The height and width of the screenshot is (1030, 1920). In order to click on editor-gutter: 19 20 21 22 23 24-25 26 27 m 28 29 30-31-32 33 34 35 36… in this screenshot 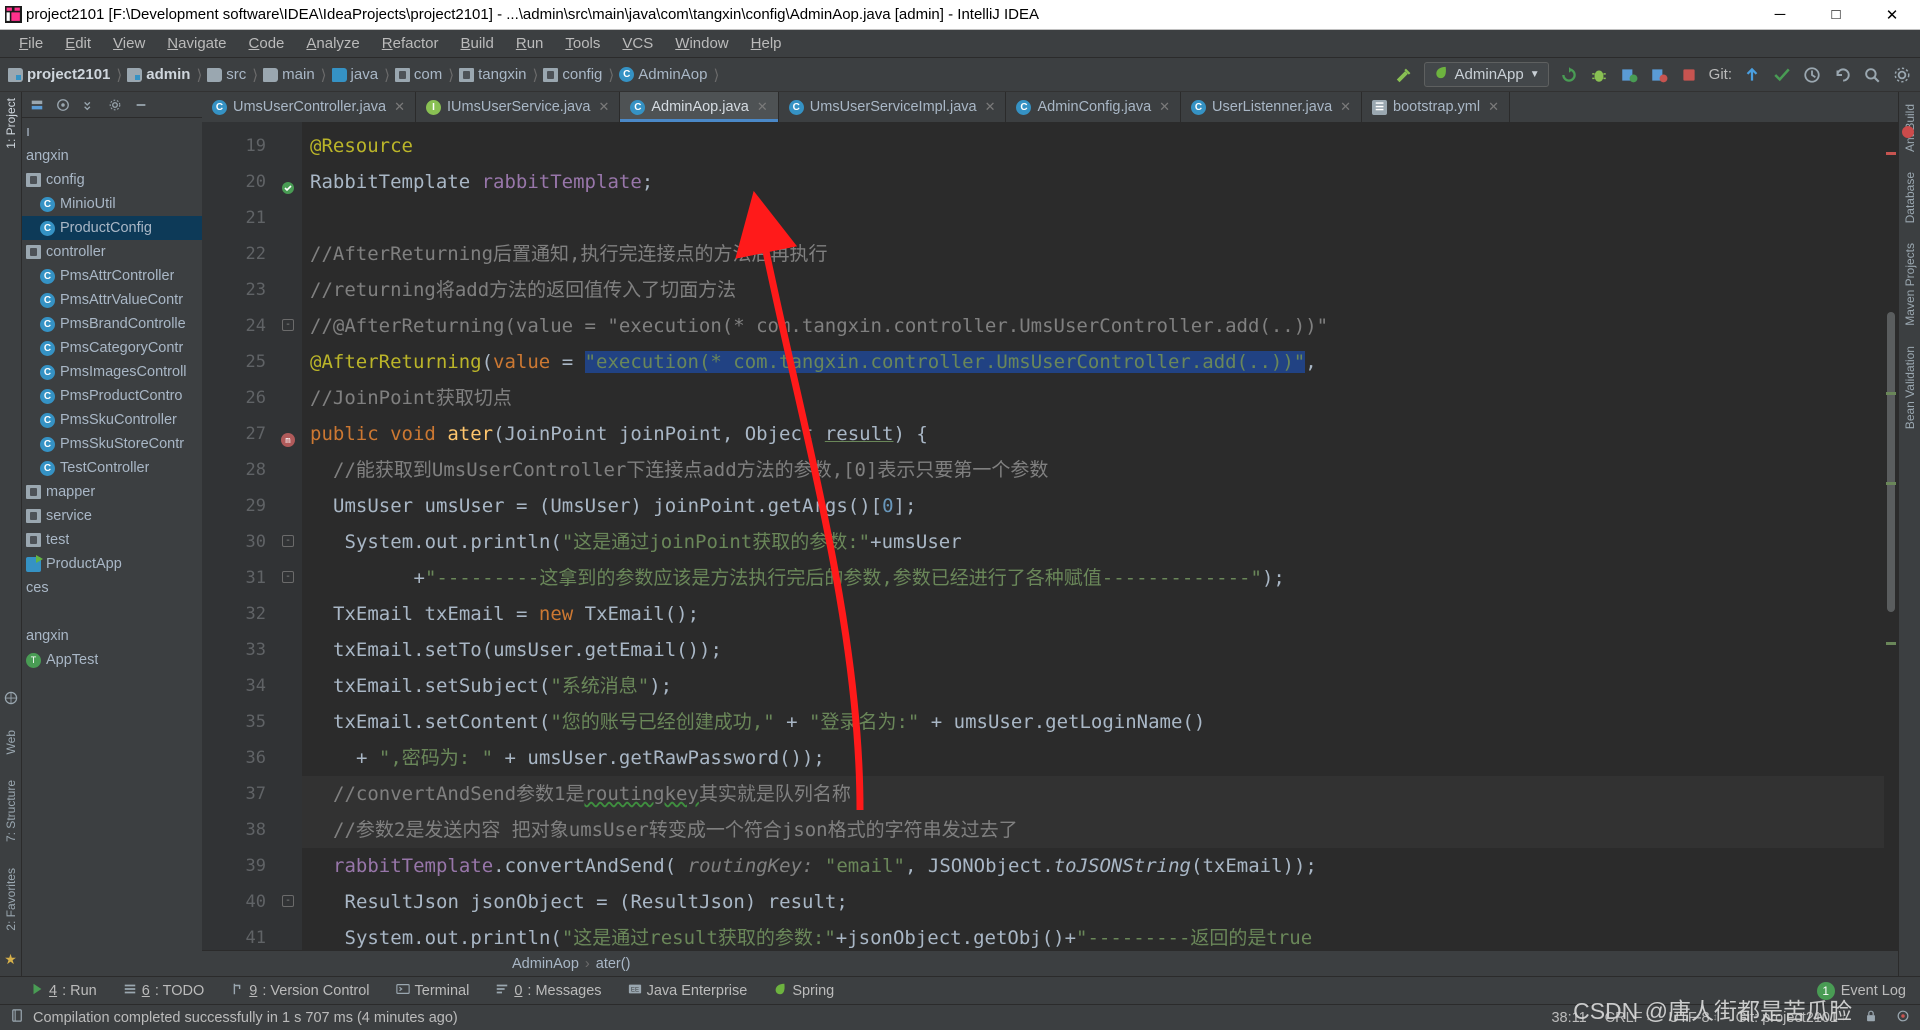, I will do `click(252, 536)`.